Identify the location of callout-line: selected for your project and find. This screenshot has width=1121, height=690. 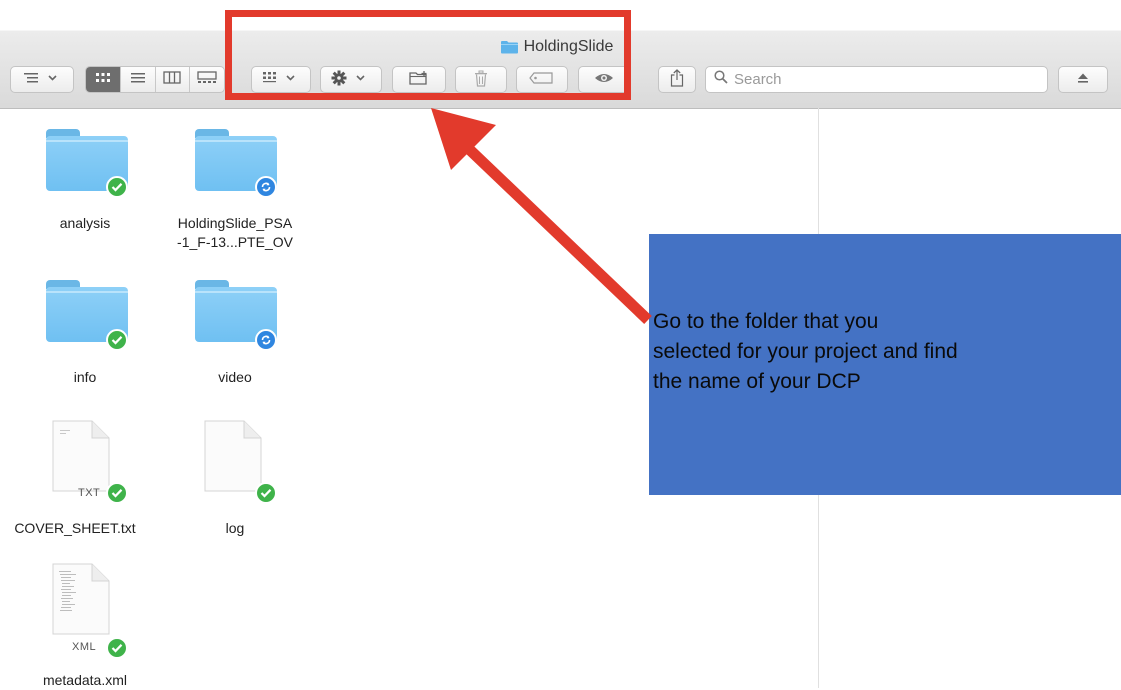
(805, 351).